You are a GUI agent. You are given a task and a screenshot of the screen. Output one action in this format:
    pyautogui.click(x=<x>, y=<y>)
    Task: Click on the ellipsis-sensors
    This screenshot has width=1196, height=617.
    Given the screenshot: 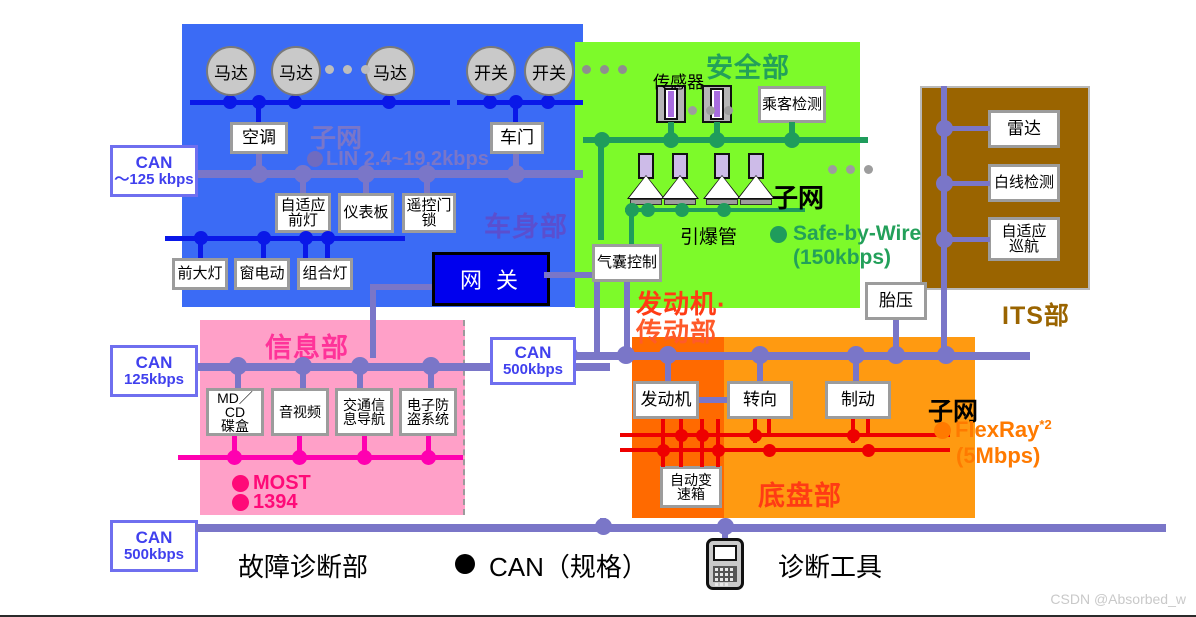 What is the action you would take?
    pyautogui.click(x=710, y=110)
    